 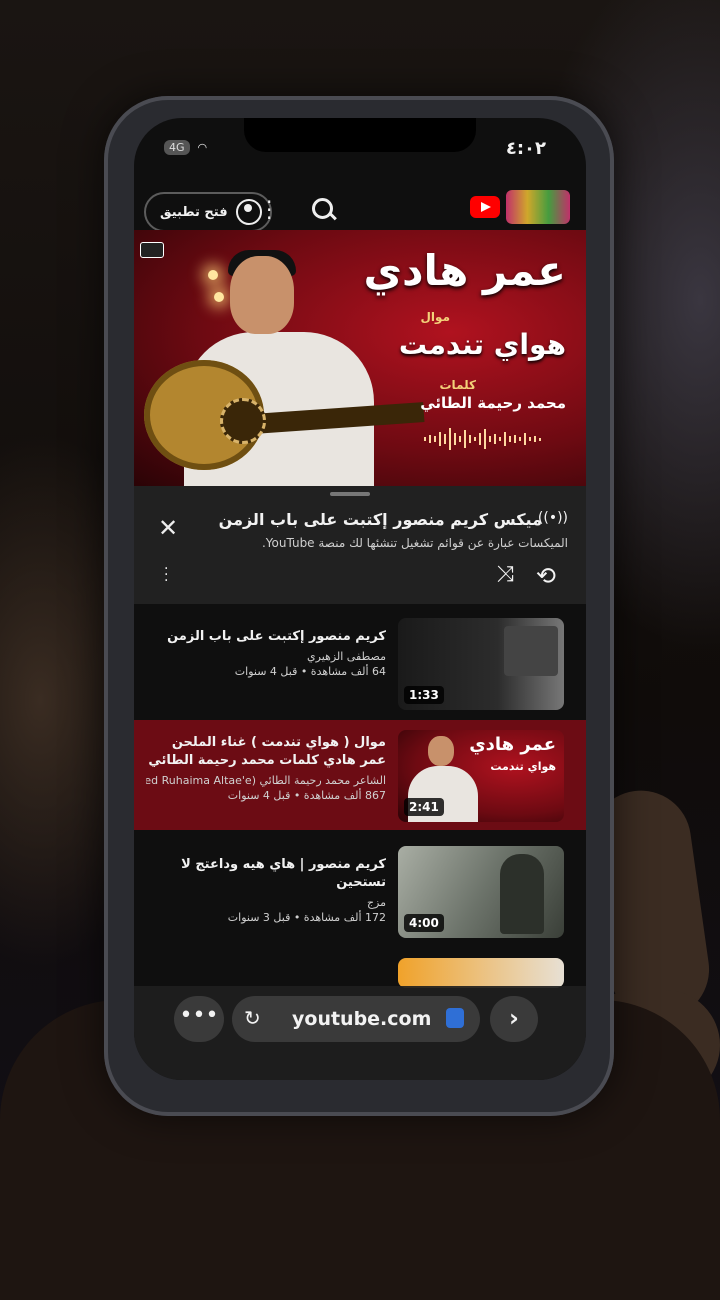 What do you see at coordinates (481, 973) in the screenshot?
I see `video-thumbnail` at bounding box center [481, 973].